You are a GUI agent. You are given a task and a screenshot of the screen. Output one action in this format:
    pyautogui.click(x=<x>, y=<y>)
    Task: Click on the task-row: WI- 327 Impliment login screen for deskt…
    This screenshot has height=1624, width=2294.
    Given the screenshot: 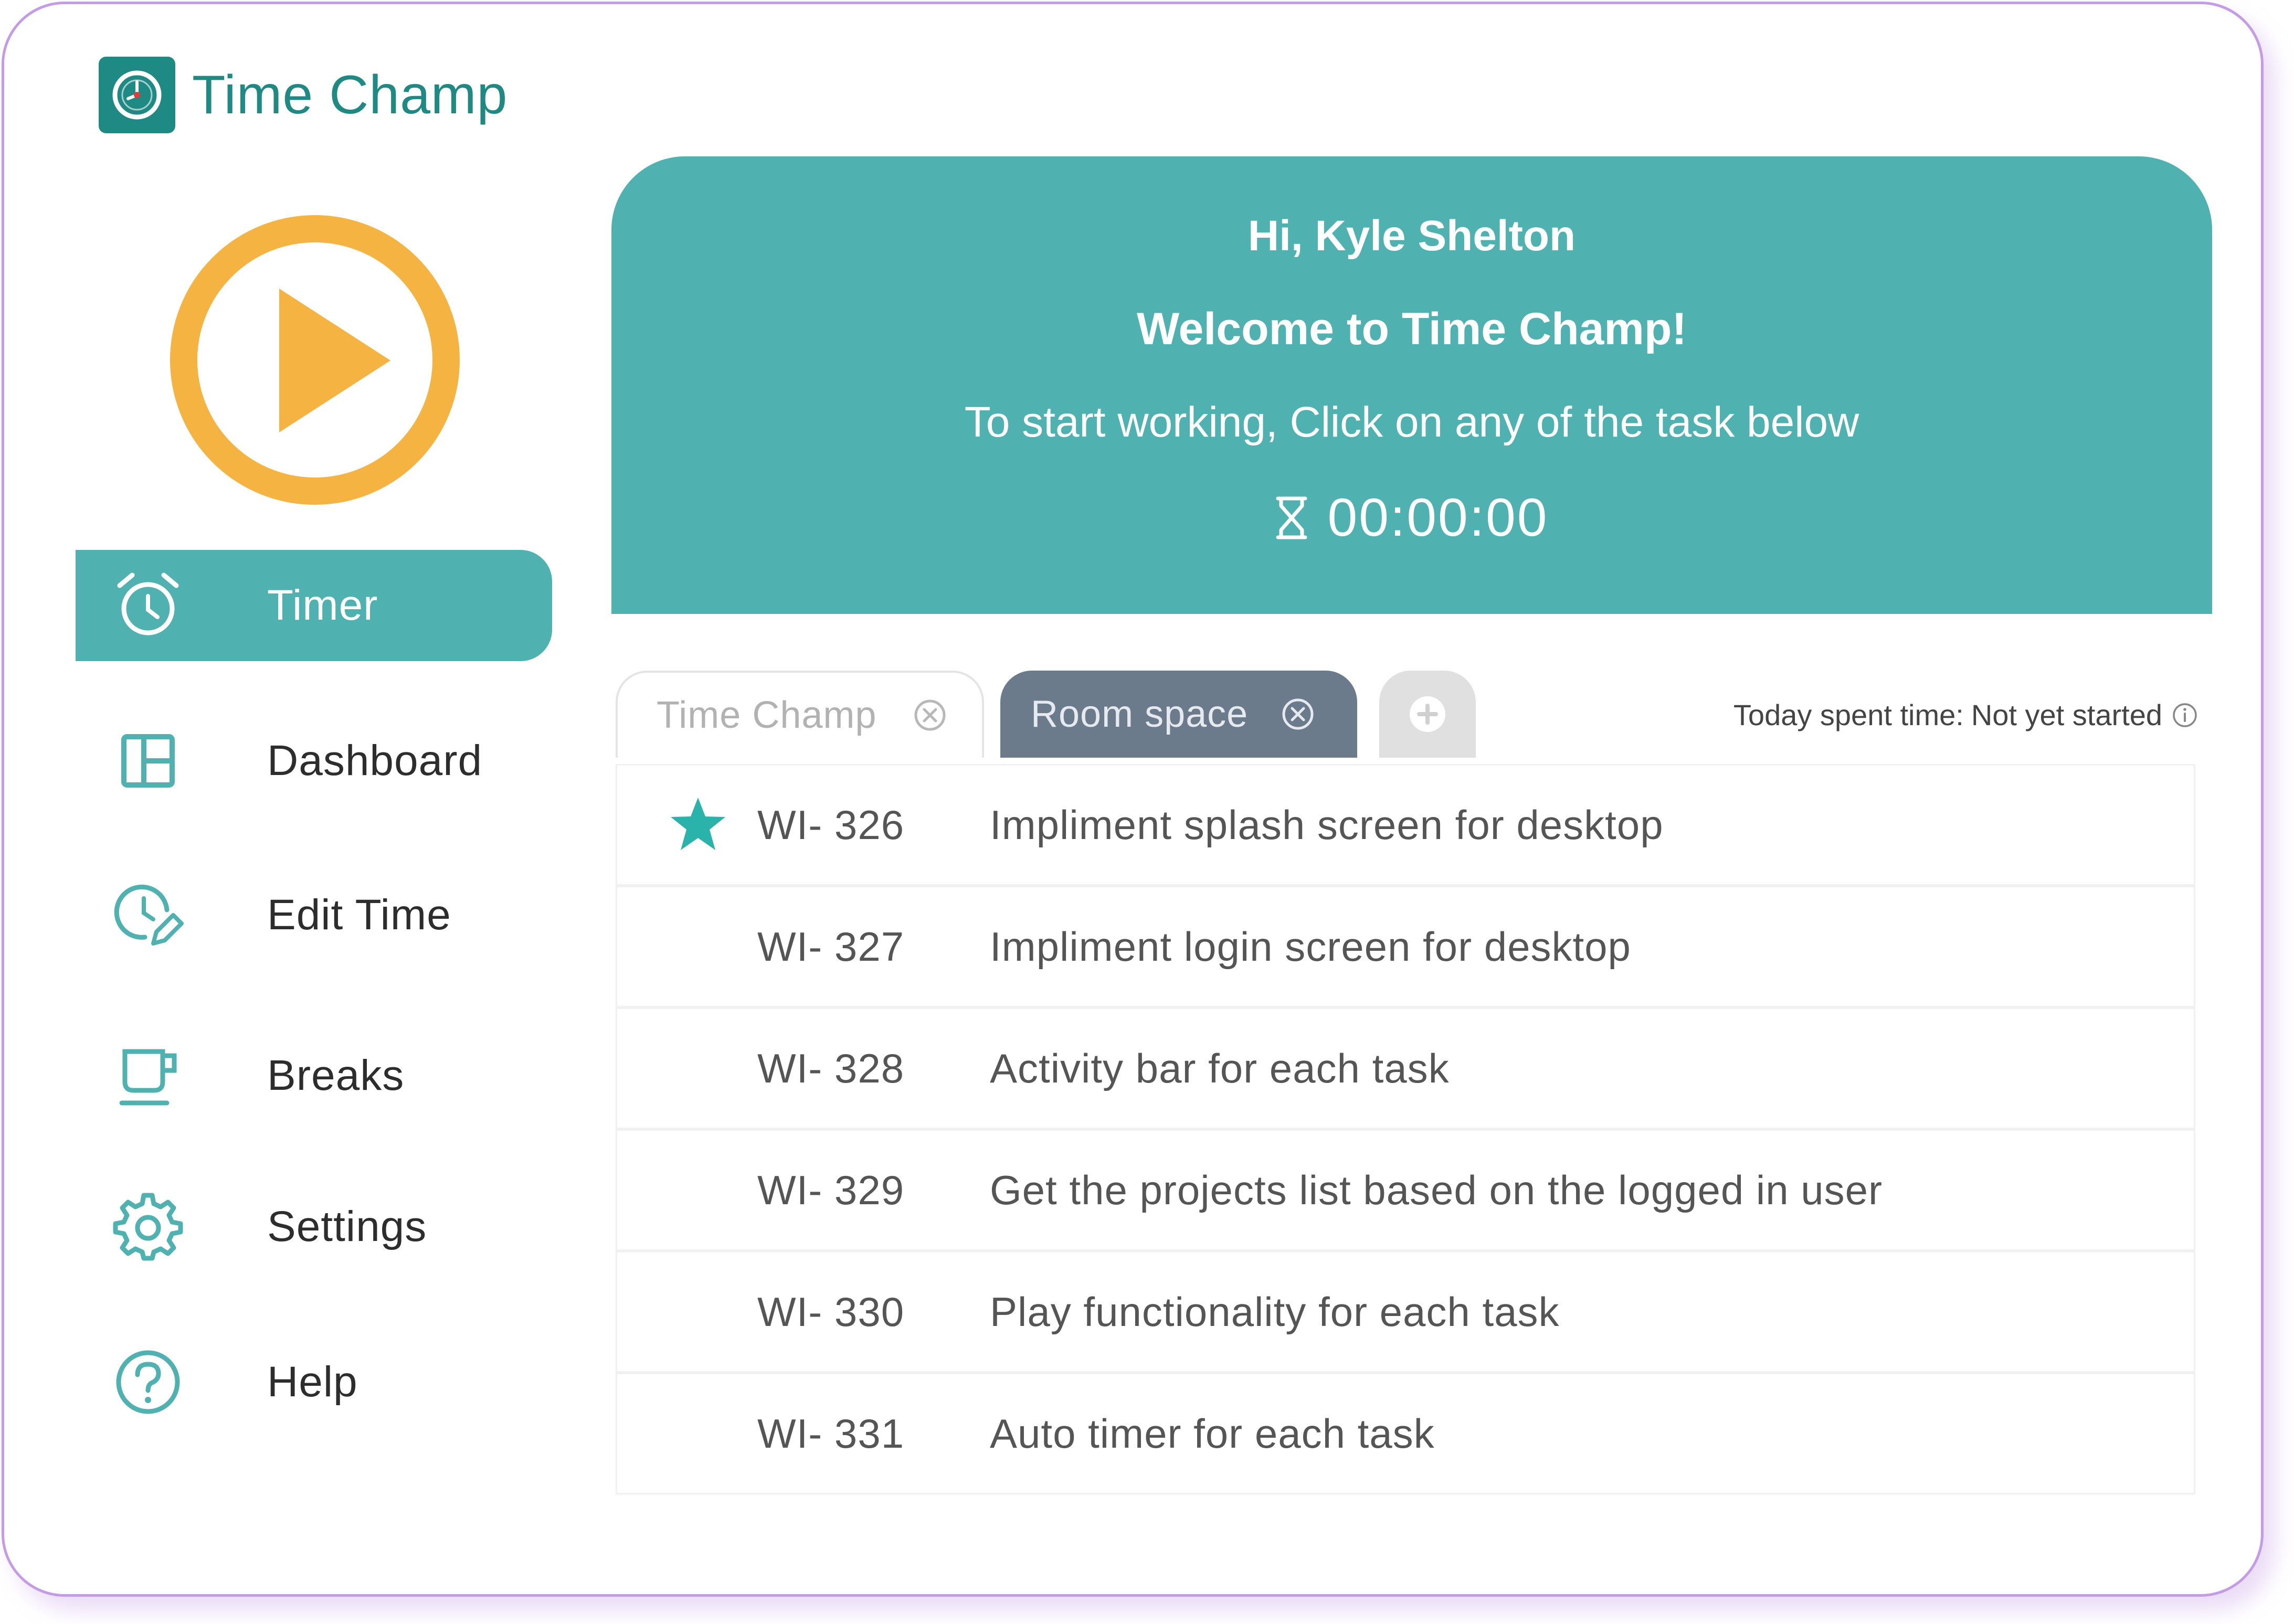 What is the action you would take?
    pyautogui.click(x=1405, y=946)
    